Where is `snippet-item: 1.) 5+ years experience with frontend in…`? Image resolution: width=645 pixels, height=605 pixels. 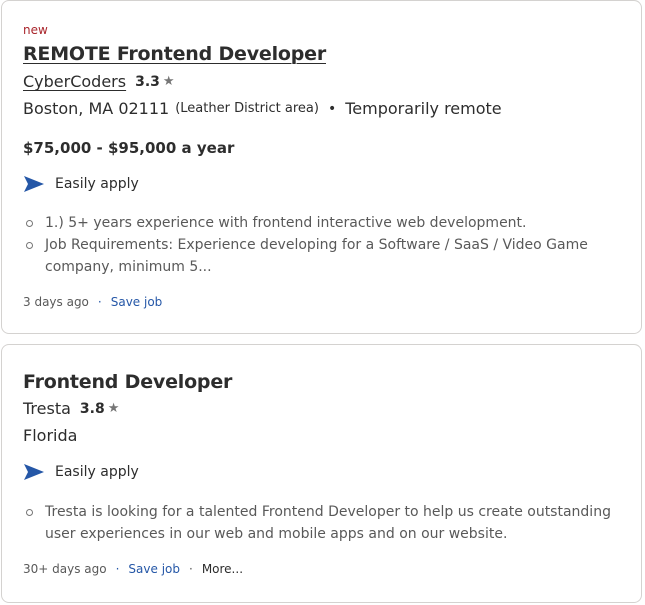 snippet-item: 1.) 5+ years experience with frontend in… is located at coordinates (323, 223).